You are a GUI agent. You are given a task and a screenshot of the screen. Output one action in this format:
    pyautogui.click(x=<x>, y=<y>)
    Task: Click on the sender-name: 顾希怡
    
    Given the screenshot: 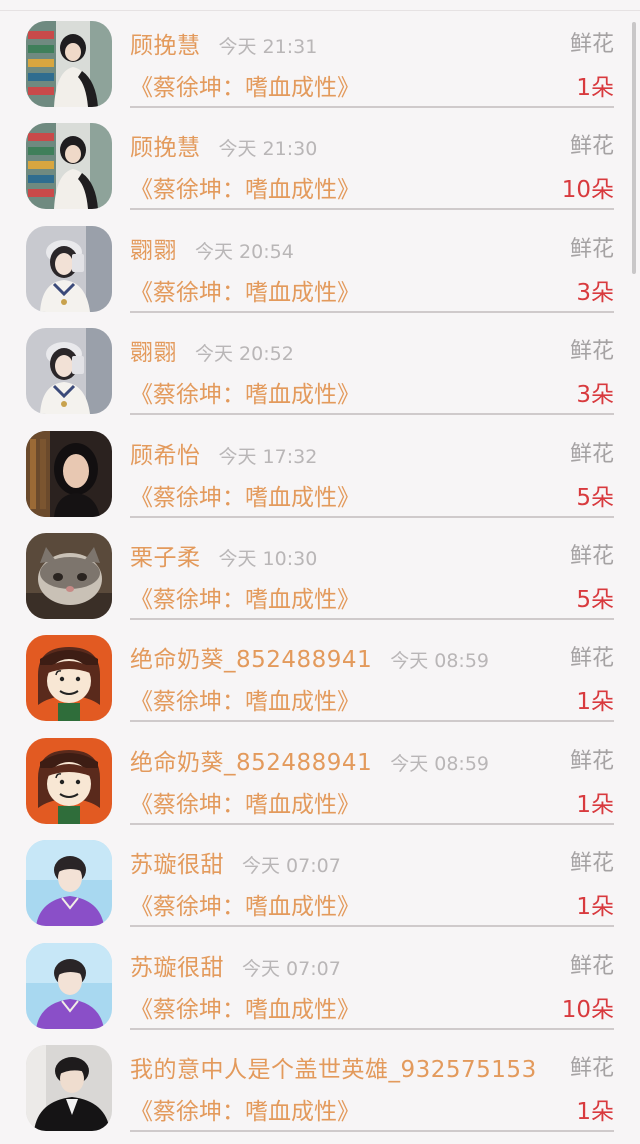 What is the action you would take?
    pyautogui.click(x=165, y=456)
    